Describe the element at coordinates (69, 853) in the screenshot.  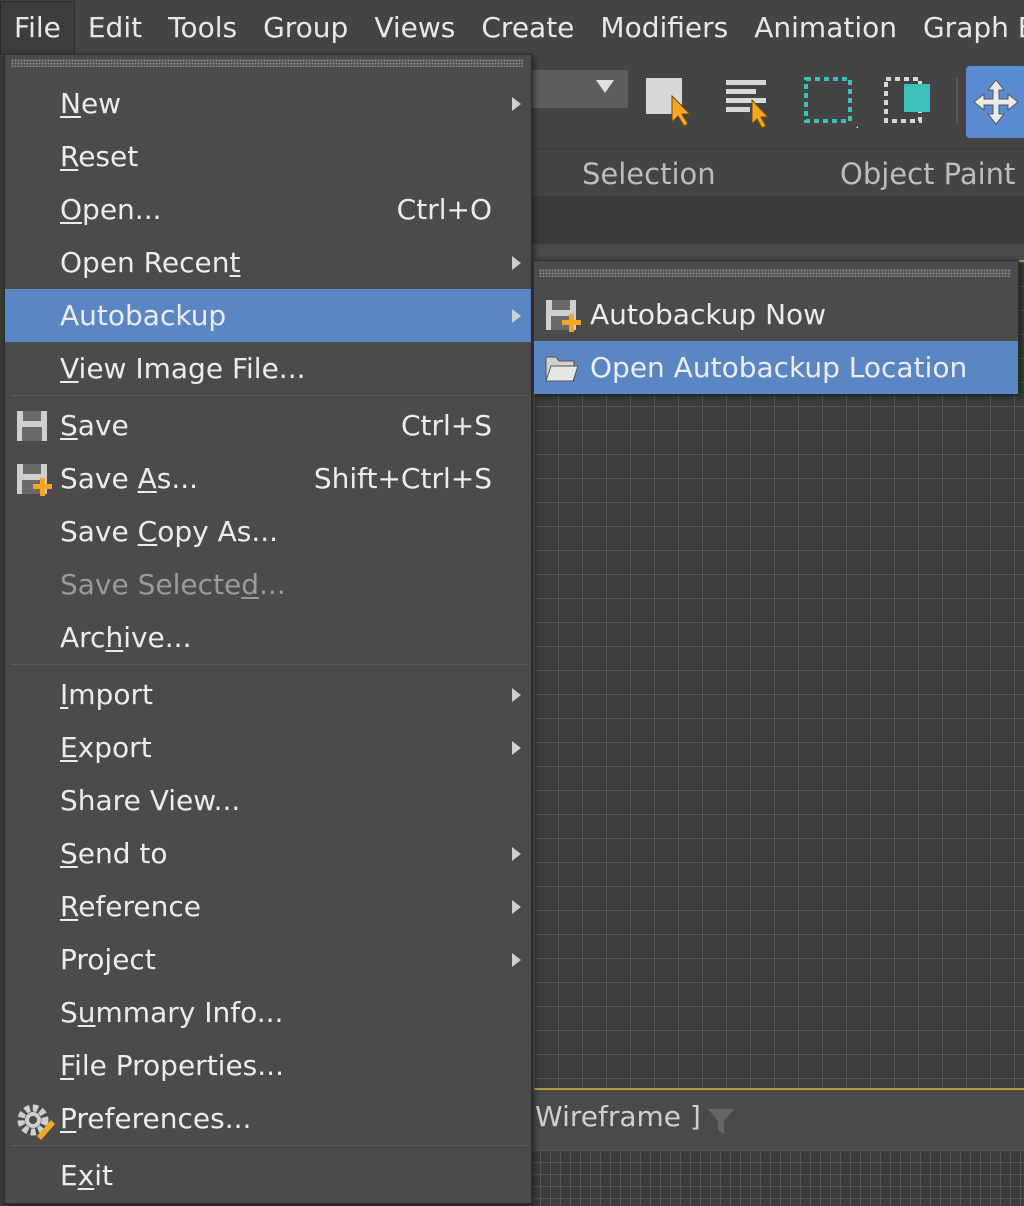
I see `menu-item-mnemonic: S` at that location.